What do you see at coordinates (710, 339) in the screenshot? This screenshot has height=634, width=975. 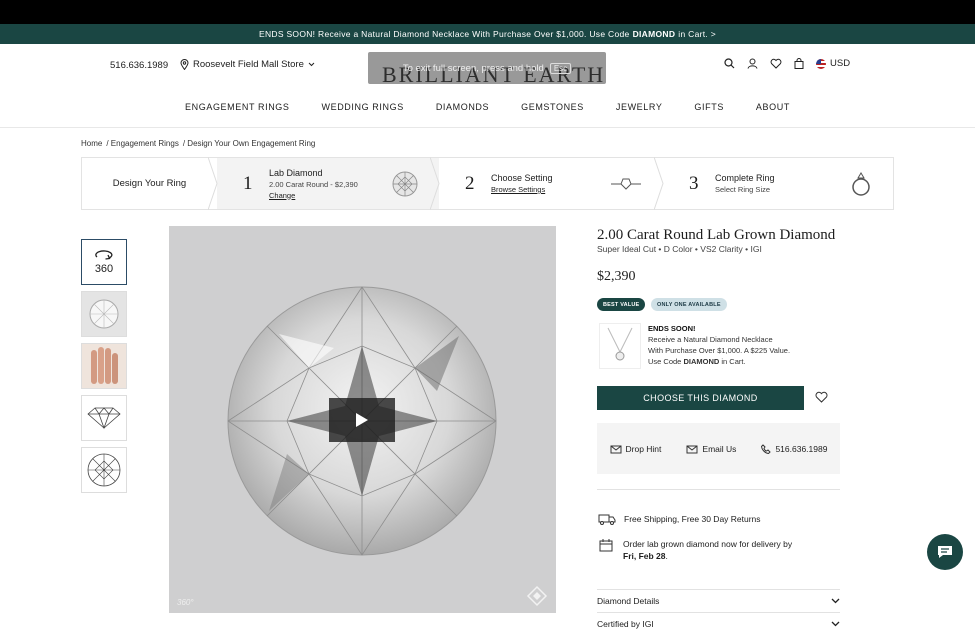 I see `offer-line: Receive a Natural Diamond Necklace` at bounding box center [710, 339].